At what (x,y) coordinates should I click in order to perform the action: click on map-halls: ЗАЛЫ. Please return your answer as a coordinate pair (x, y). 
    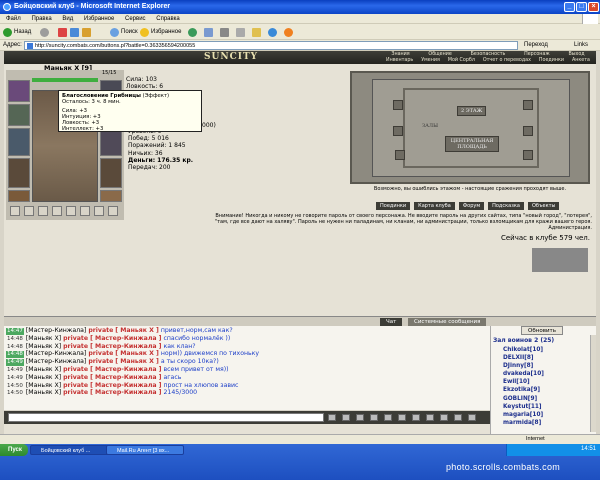
    Looking at the image, I should click on (430, 126).